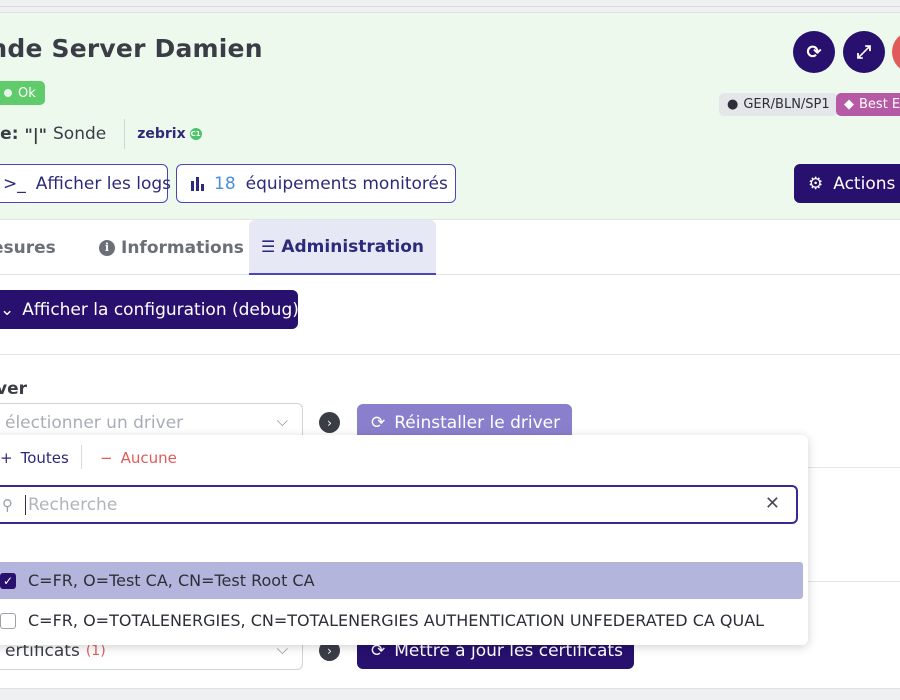  Describe the element at coordinates (13, 389) in the screenshot. I see `driver-label: ver` at that location.